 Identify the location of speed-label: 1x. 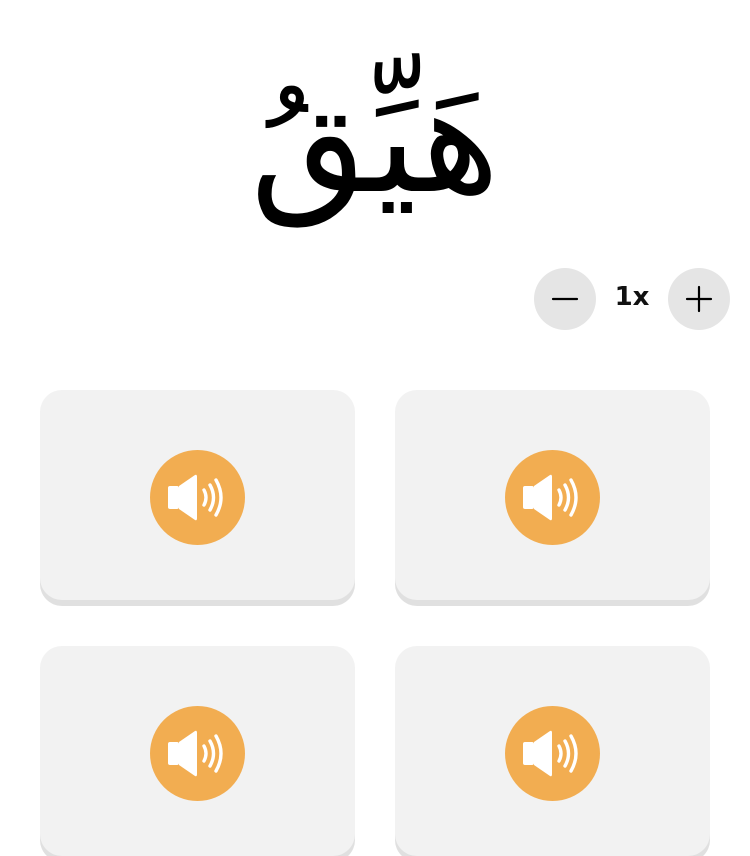
(632, 297).